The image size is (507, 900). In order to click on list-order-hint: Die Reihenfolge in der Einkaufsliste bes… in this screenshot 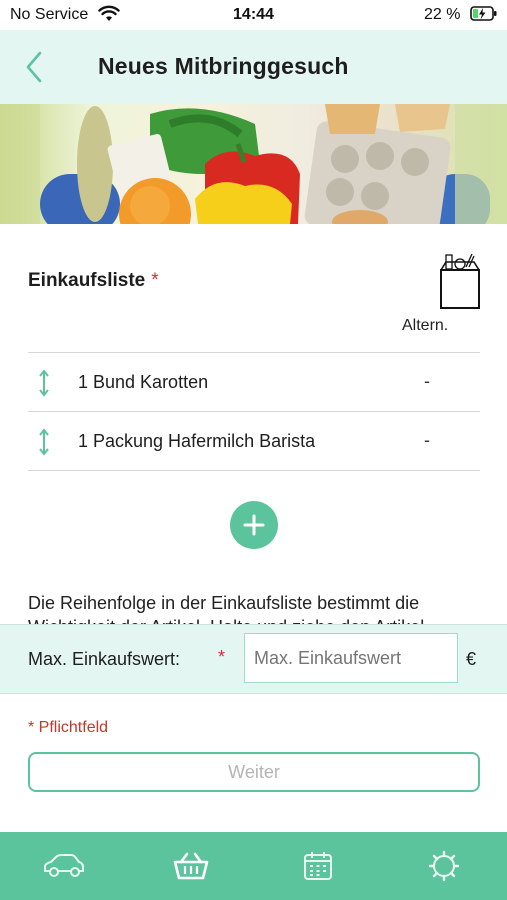, I will do `click(226, 609)`.